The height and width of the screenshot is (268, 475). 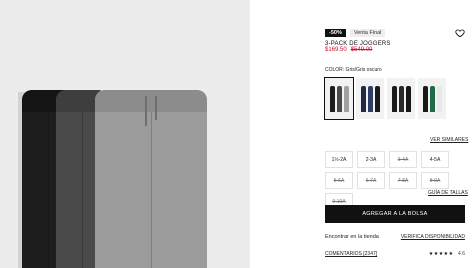 I want to click on size-label: 9-10A, so click(x=339, y=201).